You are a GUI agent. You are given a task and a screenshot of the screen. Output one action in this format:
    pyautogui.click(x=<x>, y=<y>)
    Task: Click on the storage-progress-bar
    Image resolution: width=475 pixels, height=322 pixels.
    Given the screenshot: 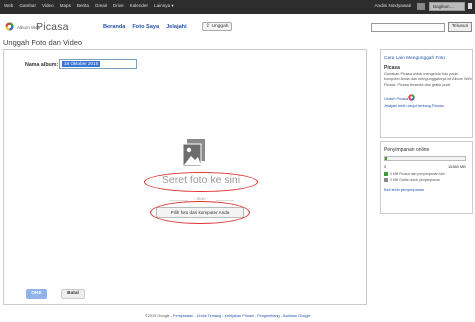 What is the action you would take?
    pyautogui.click(x=425, y=158)
    